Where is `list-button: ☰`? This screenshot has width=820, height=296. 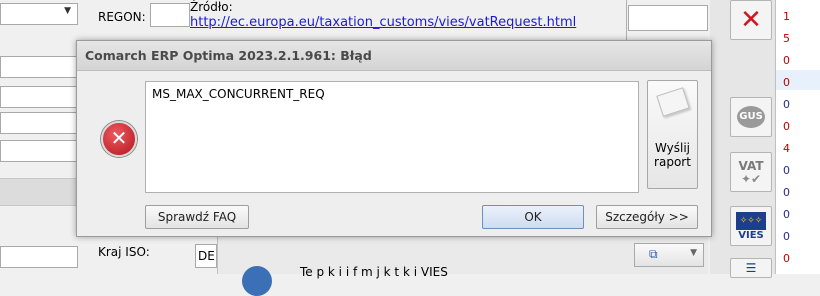 list-button: ☰ is located at coordinates (751, 268).